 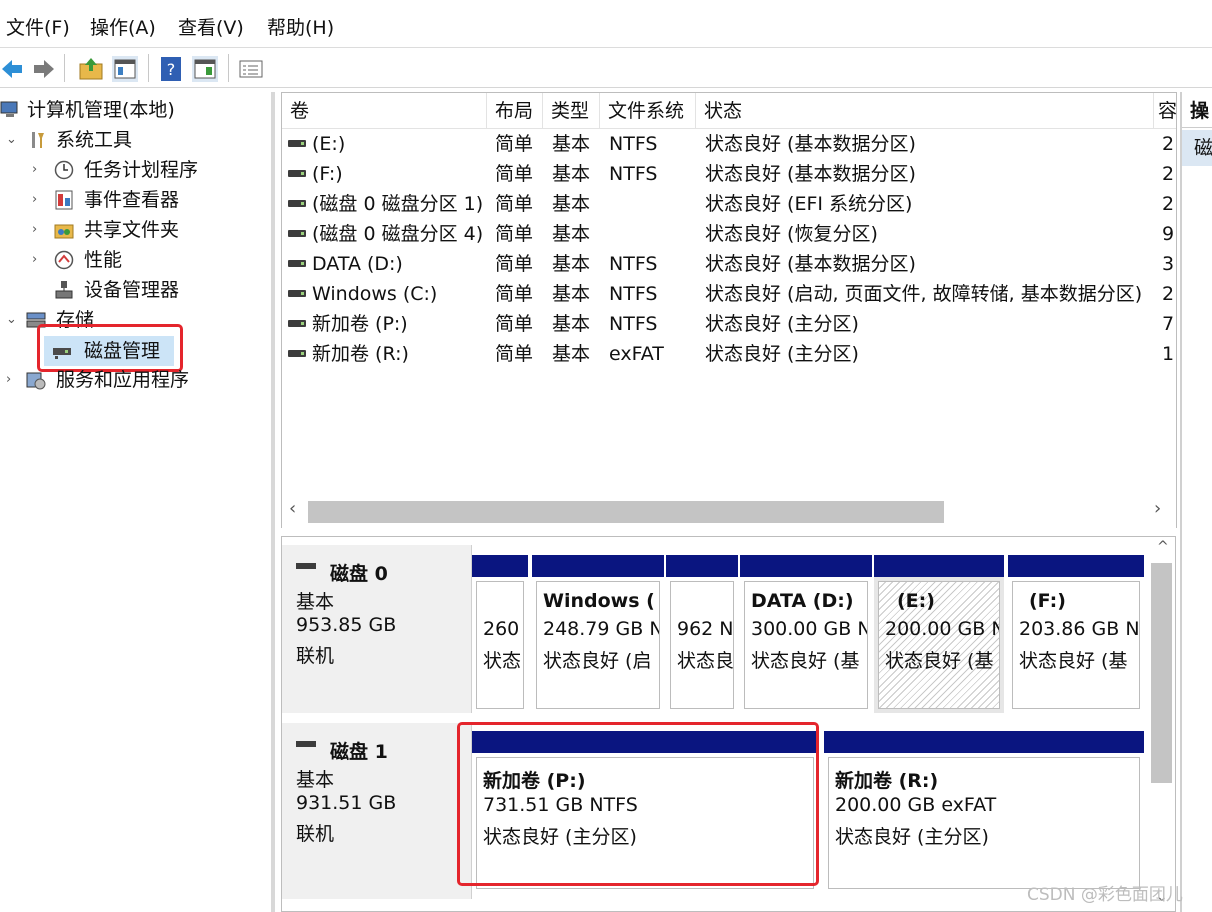 What do you see at coordinates (598, 634) in the screenshot?
I see `partition-block: Windows (248.79 GB N 状态良好 (启` at bounding box center [598, 634].